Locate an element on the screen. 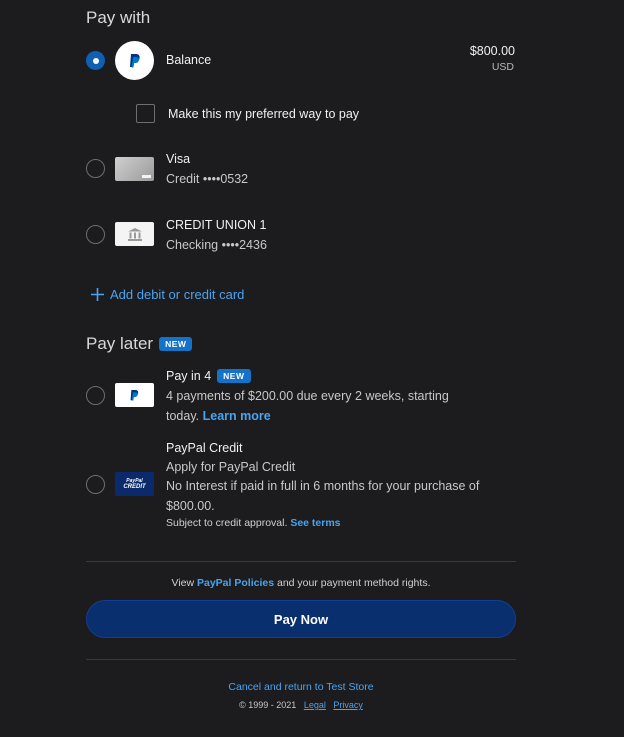 The image size is (624, 737). pay-in-4-title: Pay in 4 is located at coordinates (189, 376).